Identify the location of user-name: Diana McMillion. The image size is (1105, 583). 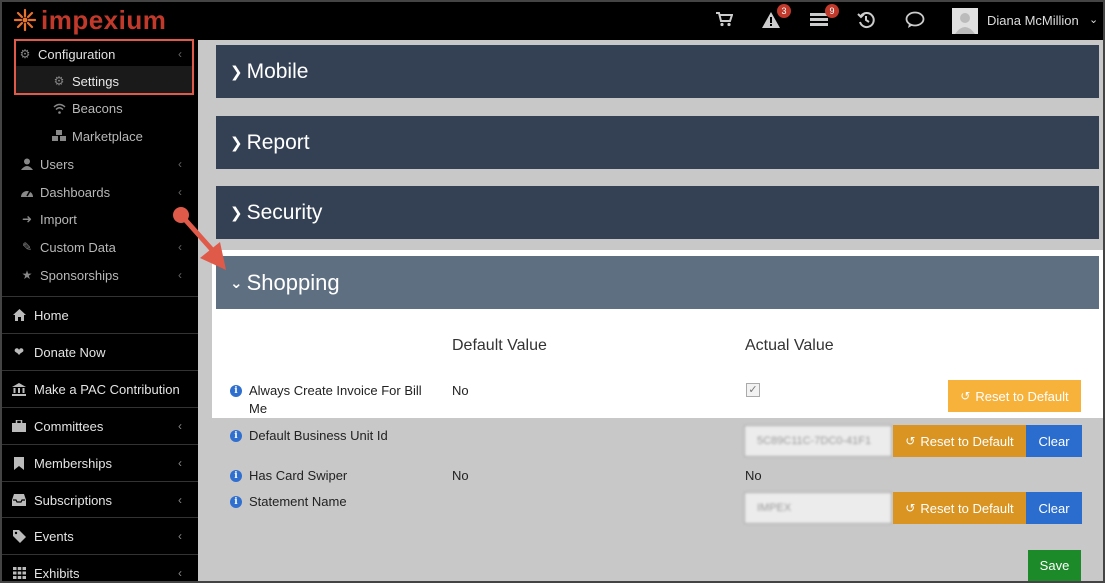
(1033, 20).